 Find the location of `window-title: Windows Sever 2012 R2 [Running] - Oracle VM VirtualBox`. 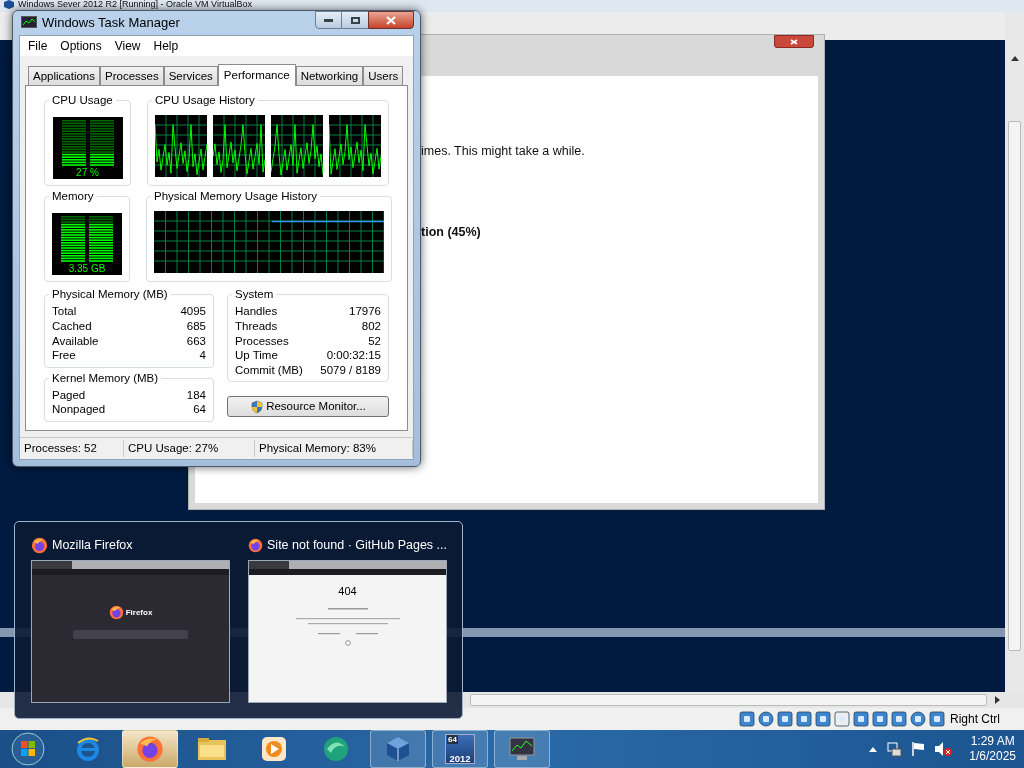

window-title: Windows Sever 2012 R2 [Running] - Oracle VM VirtualBox is located at coordinates (135, 4).